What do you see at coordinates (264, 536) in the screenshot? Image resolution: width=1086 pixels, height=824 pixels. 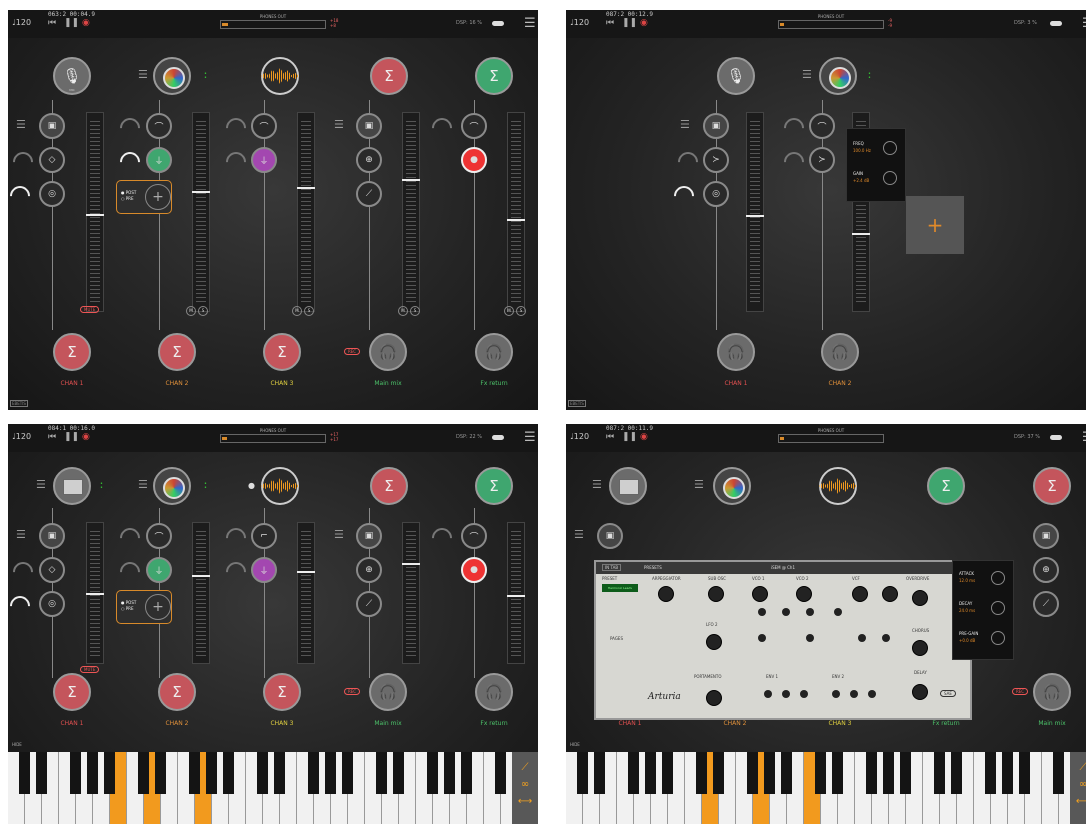 I see `lowpass-insert: ⌐` at bounding box center [264, 536].